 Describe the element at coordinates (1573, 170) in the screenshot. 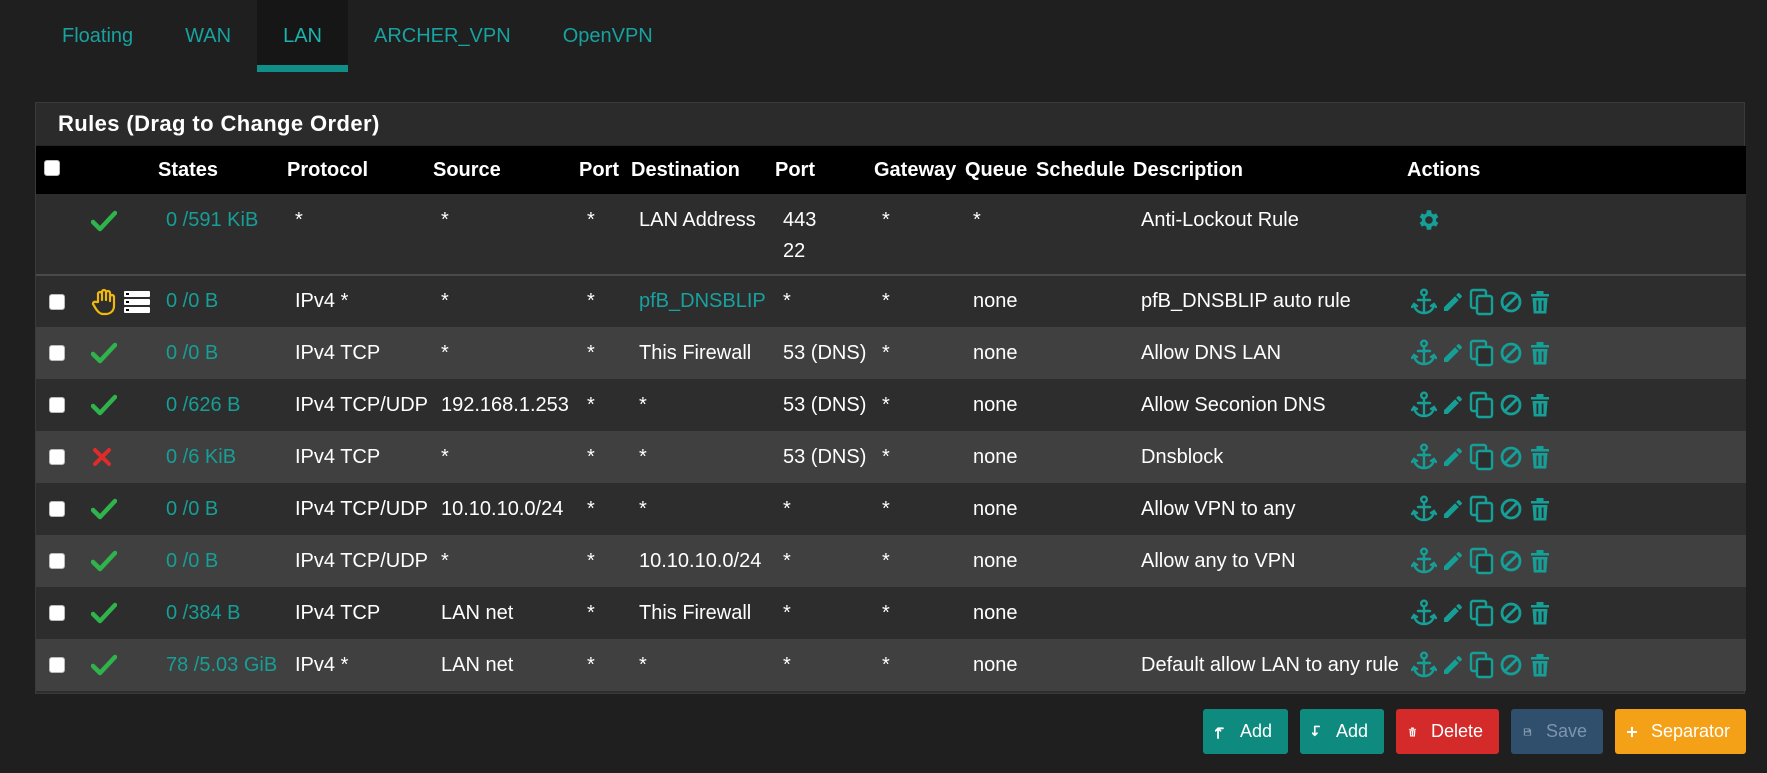

I see `col-actions: Actions` at that location.